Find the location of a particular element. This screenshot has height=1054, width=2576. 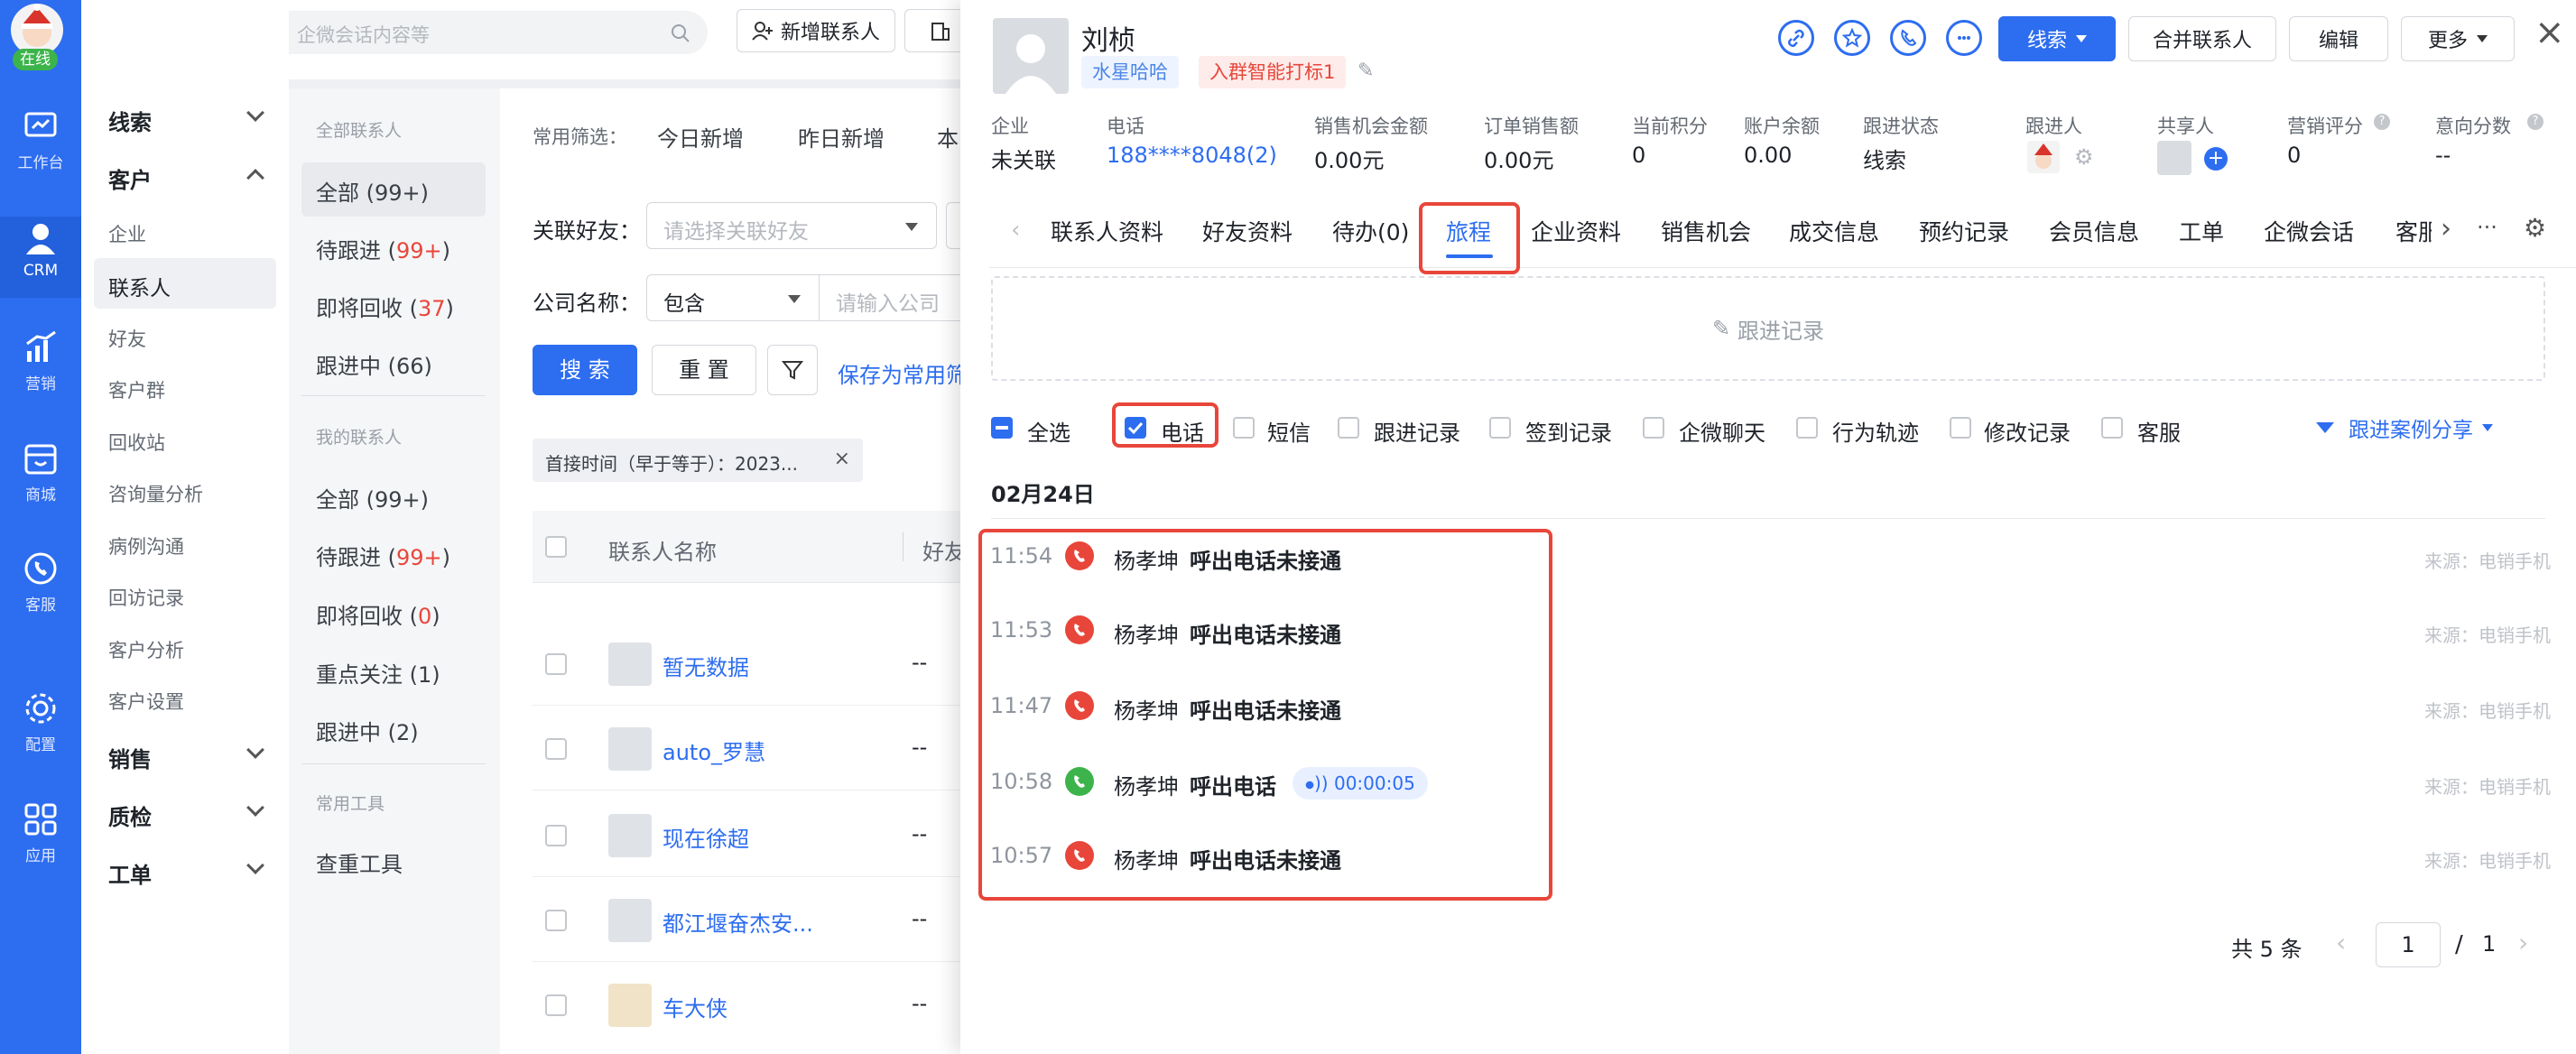

search-button: 搜 索 is located at coordinates (585, 370).